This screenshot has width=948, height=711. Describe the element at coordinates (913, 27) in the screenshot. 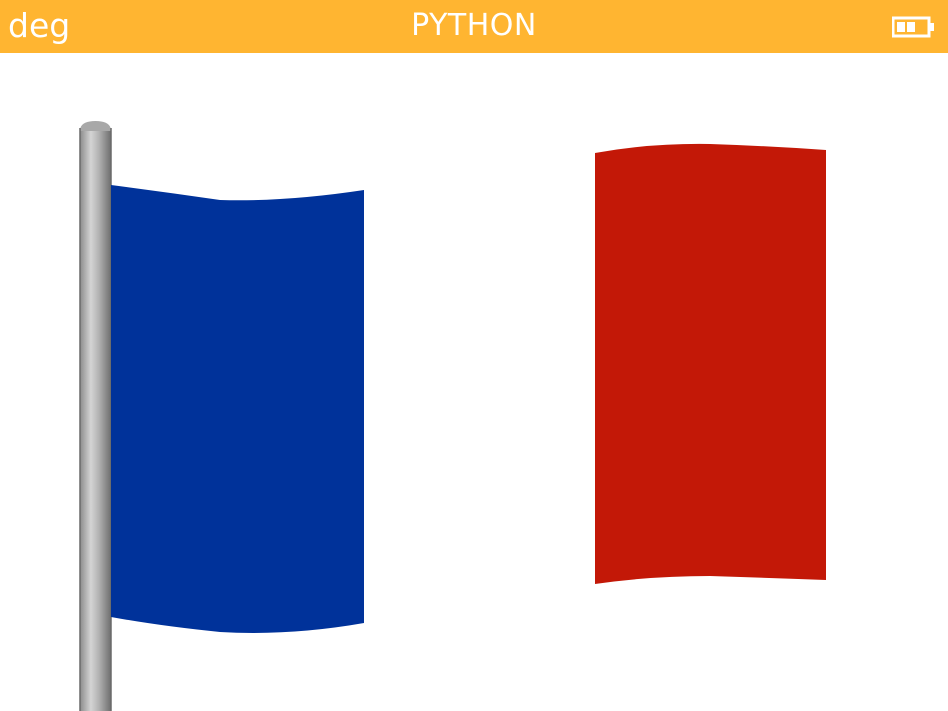

I see `battery-icon` at that location.